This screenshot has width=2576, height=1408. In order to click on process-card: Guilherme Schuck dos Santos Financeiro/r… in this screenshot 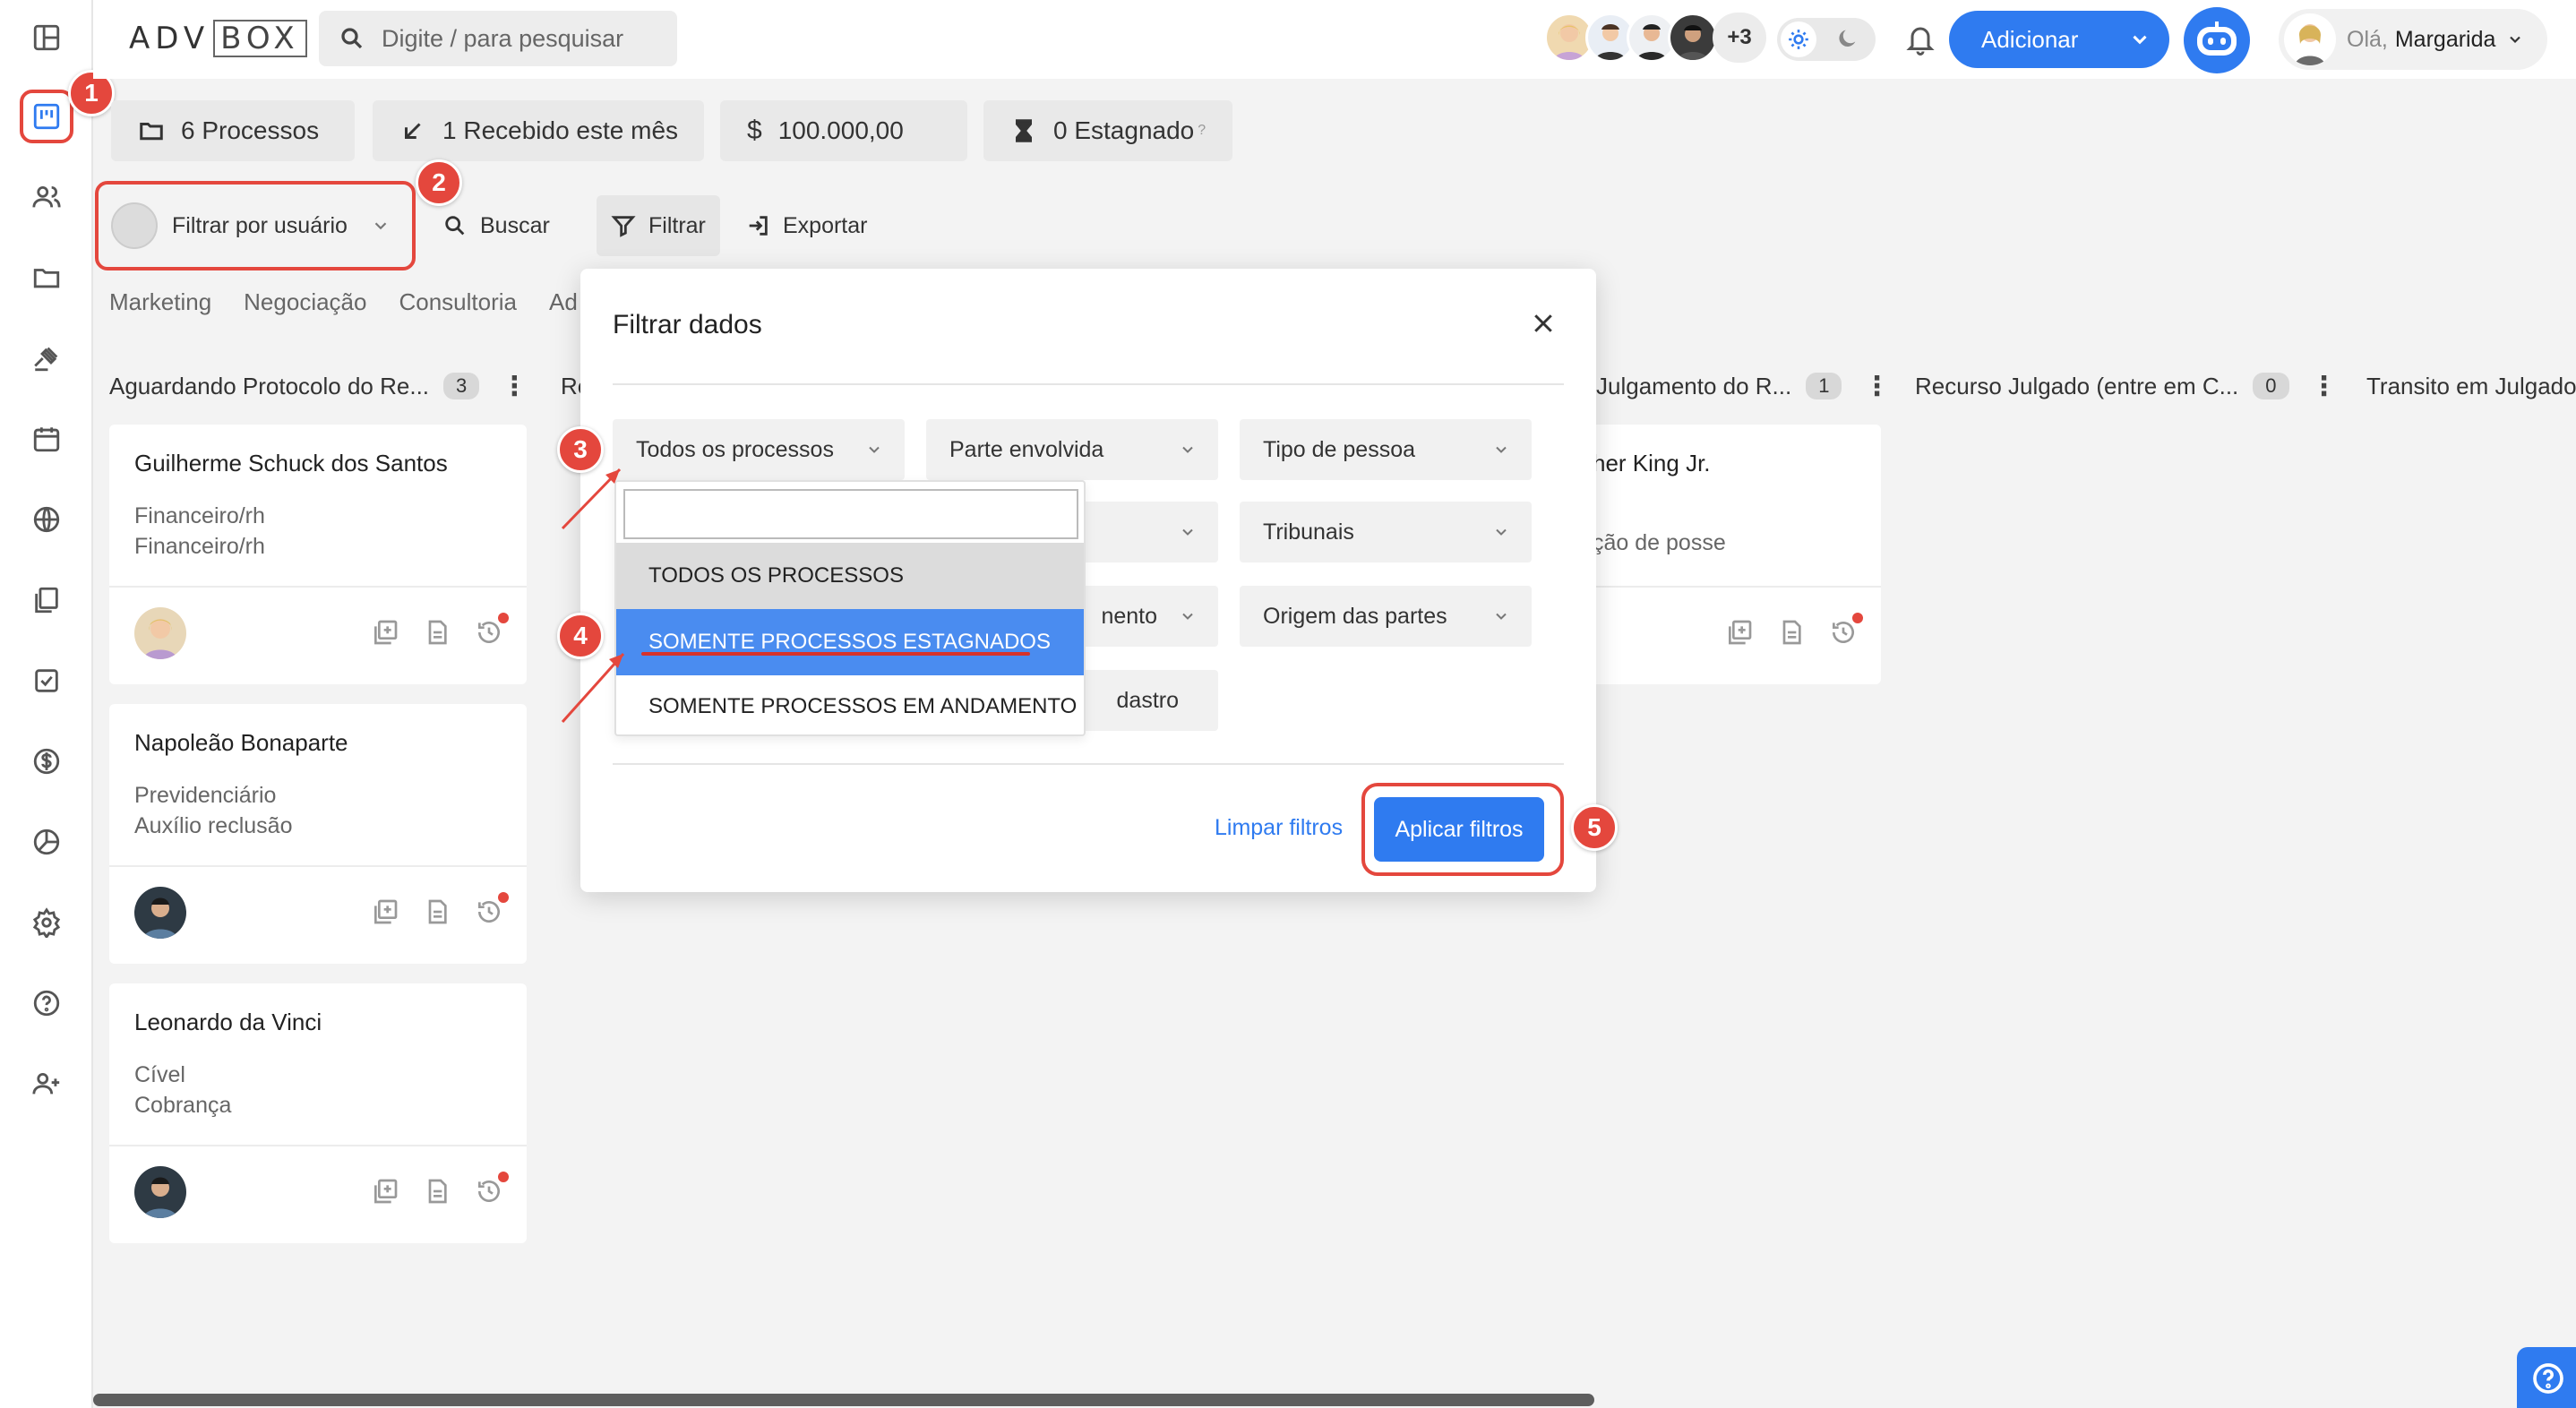, I will do `click(318, 554)`.